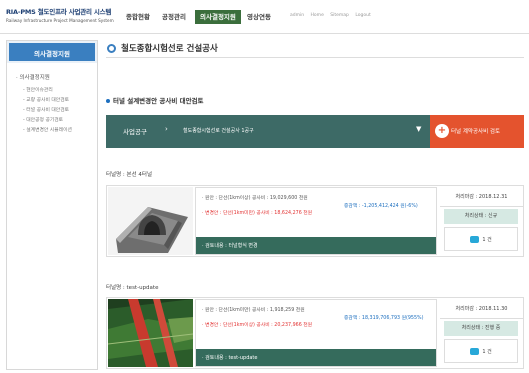 This screenshot has height=373, width=529. Describe the element at coordinates (481, 216) in the screenshot. I see `status-badge: 처리상태 : 신규` at that location.